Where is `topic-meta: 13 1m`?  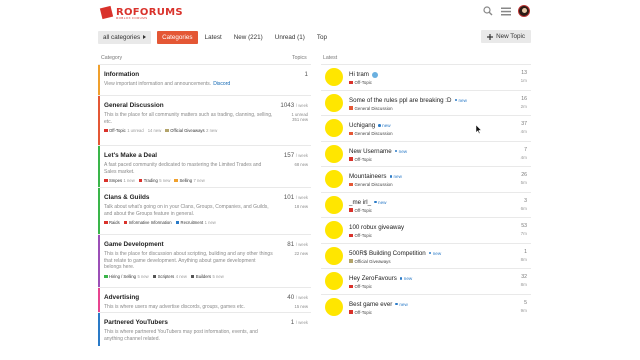 topic-meta: 13 1m is located at coordinates (524, 77).